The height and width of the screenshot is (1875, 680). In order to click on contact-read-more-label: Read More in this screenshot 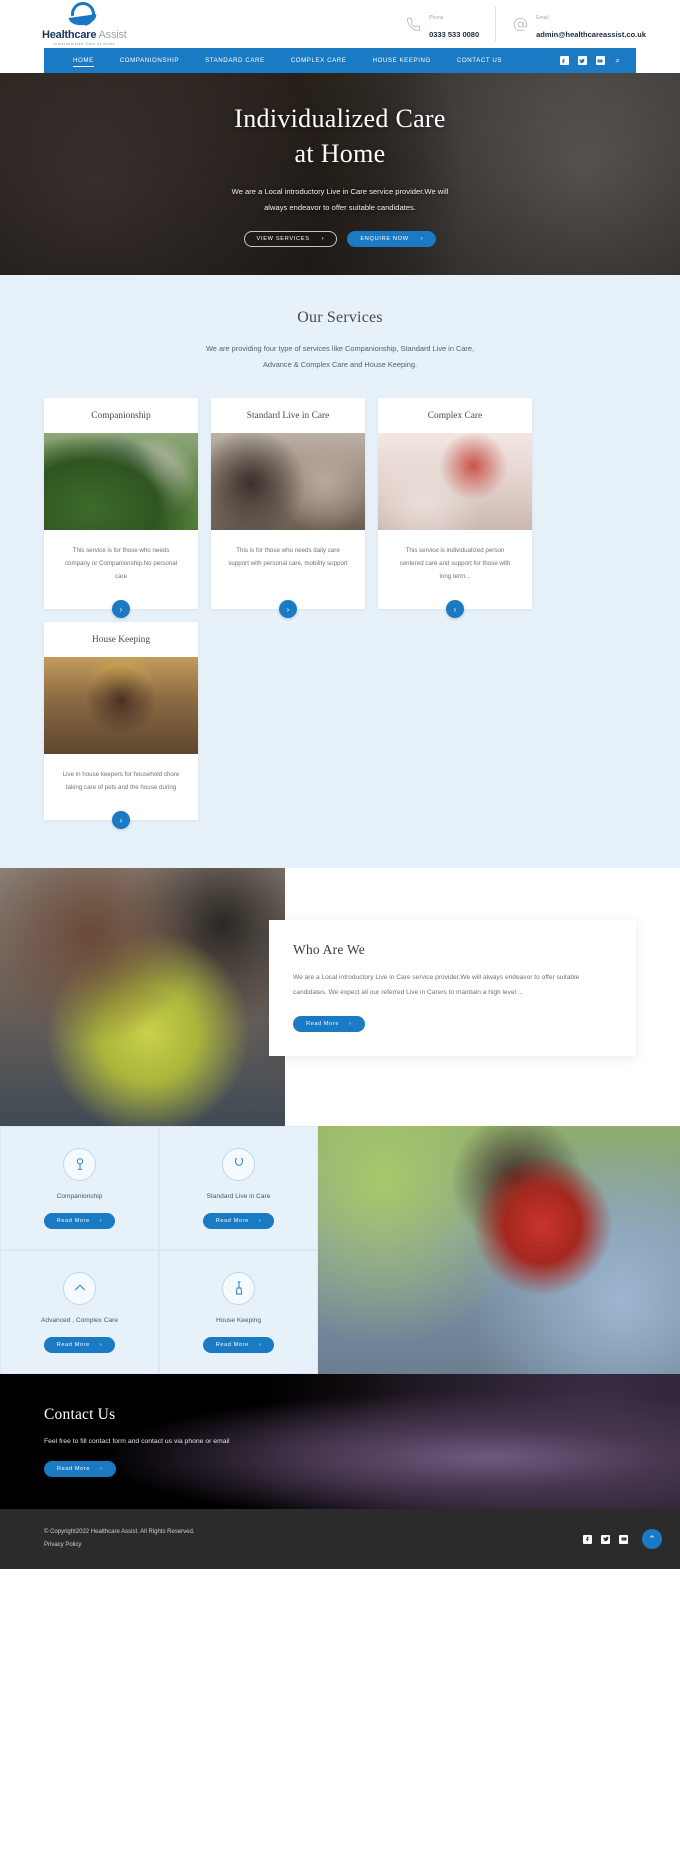, I will do `click(74, 1469)`.